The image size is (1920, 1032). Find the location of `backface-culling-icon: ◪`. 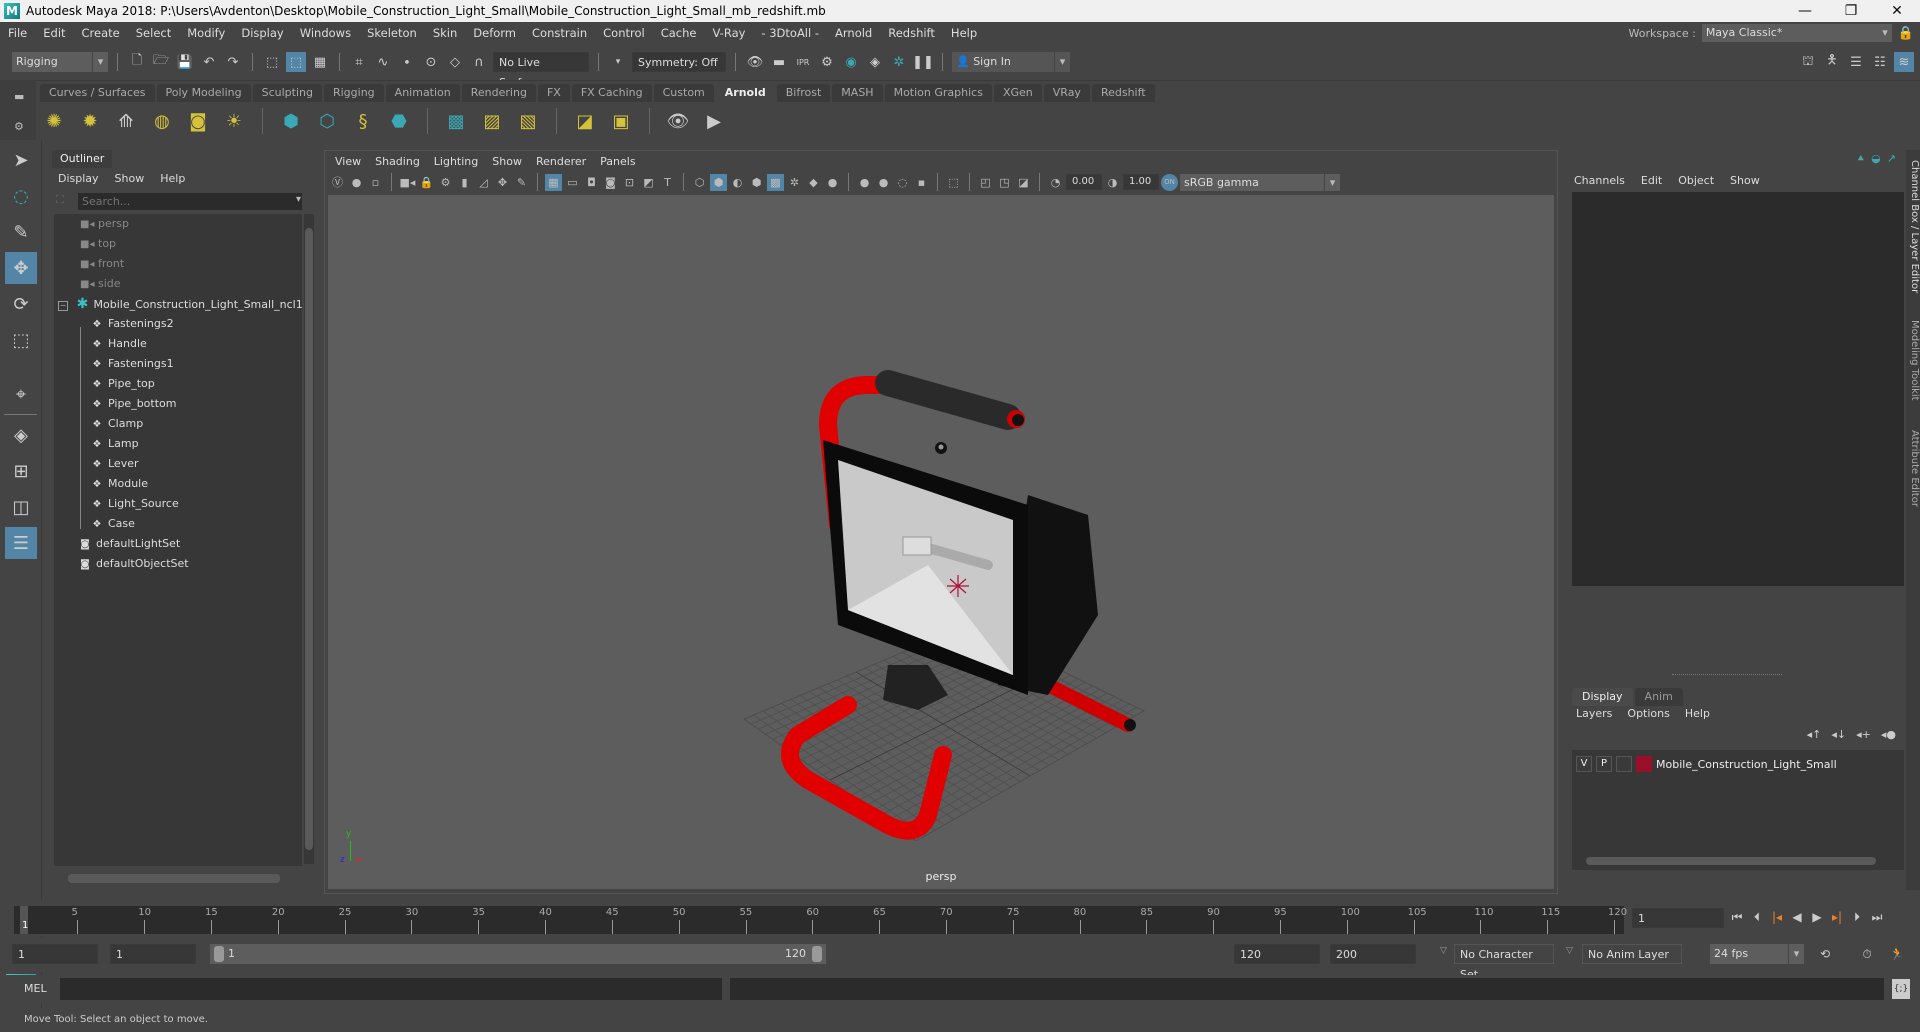

backface-culling-icon: ◪ is located at coordinates (1023, 182).